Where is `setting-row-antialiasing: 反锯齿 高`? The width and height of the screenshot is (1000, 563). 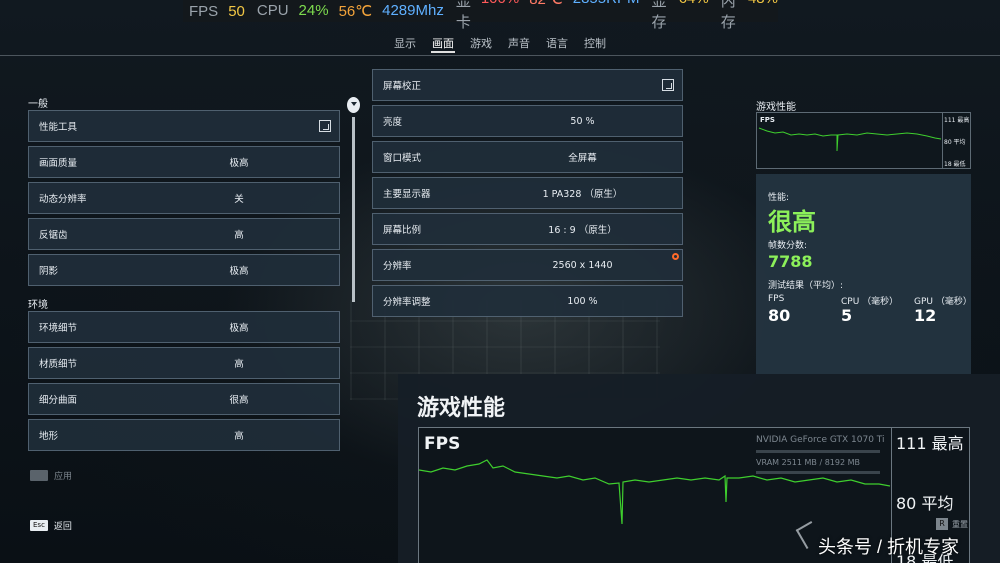
setting-row-antialiasing: 反锯齿 高 is located at coordinates (184, 234).